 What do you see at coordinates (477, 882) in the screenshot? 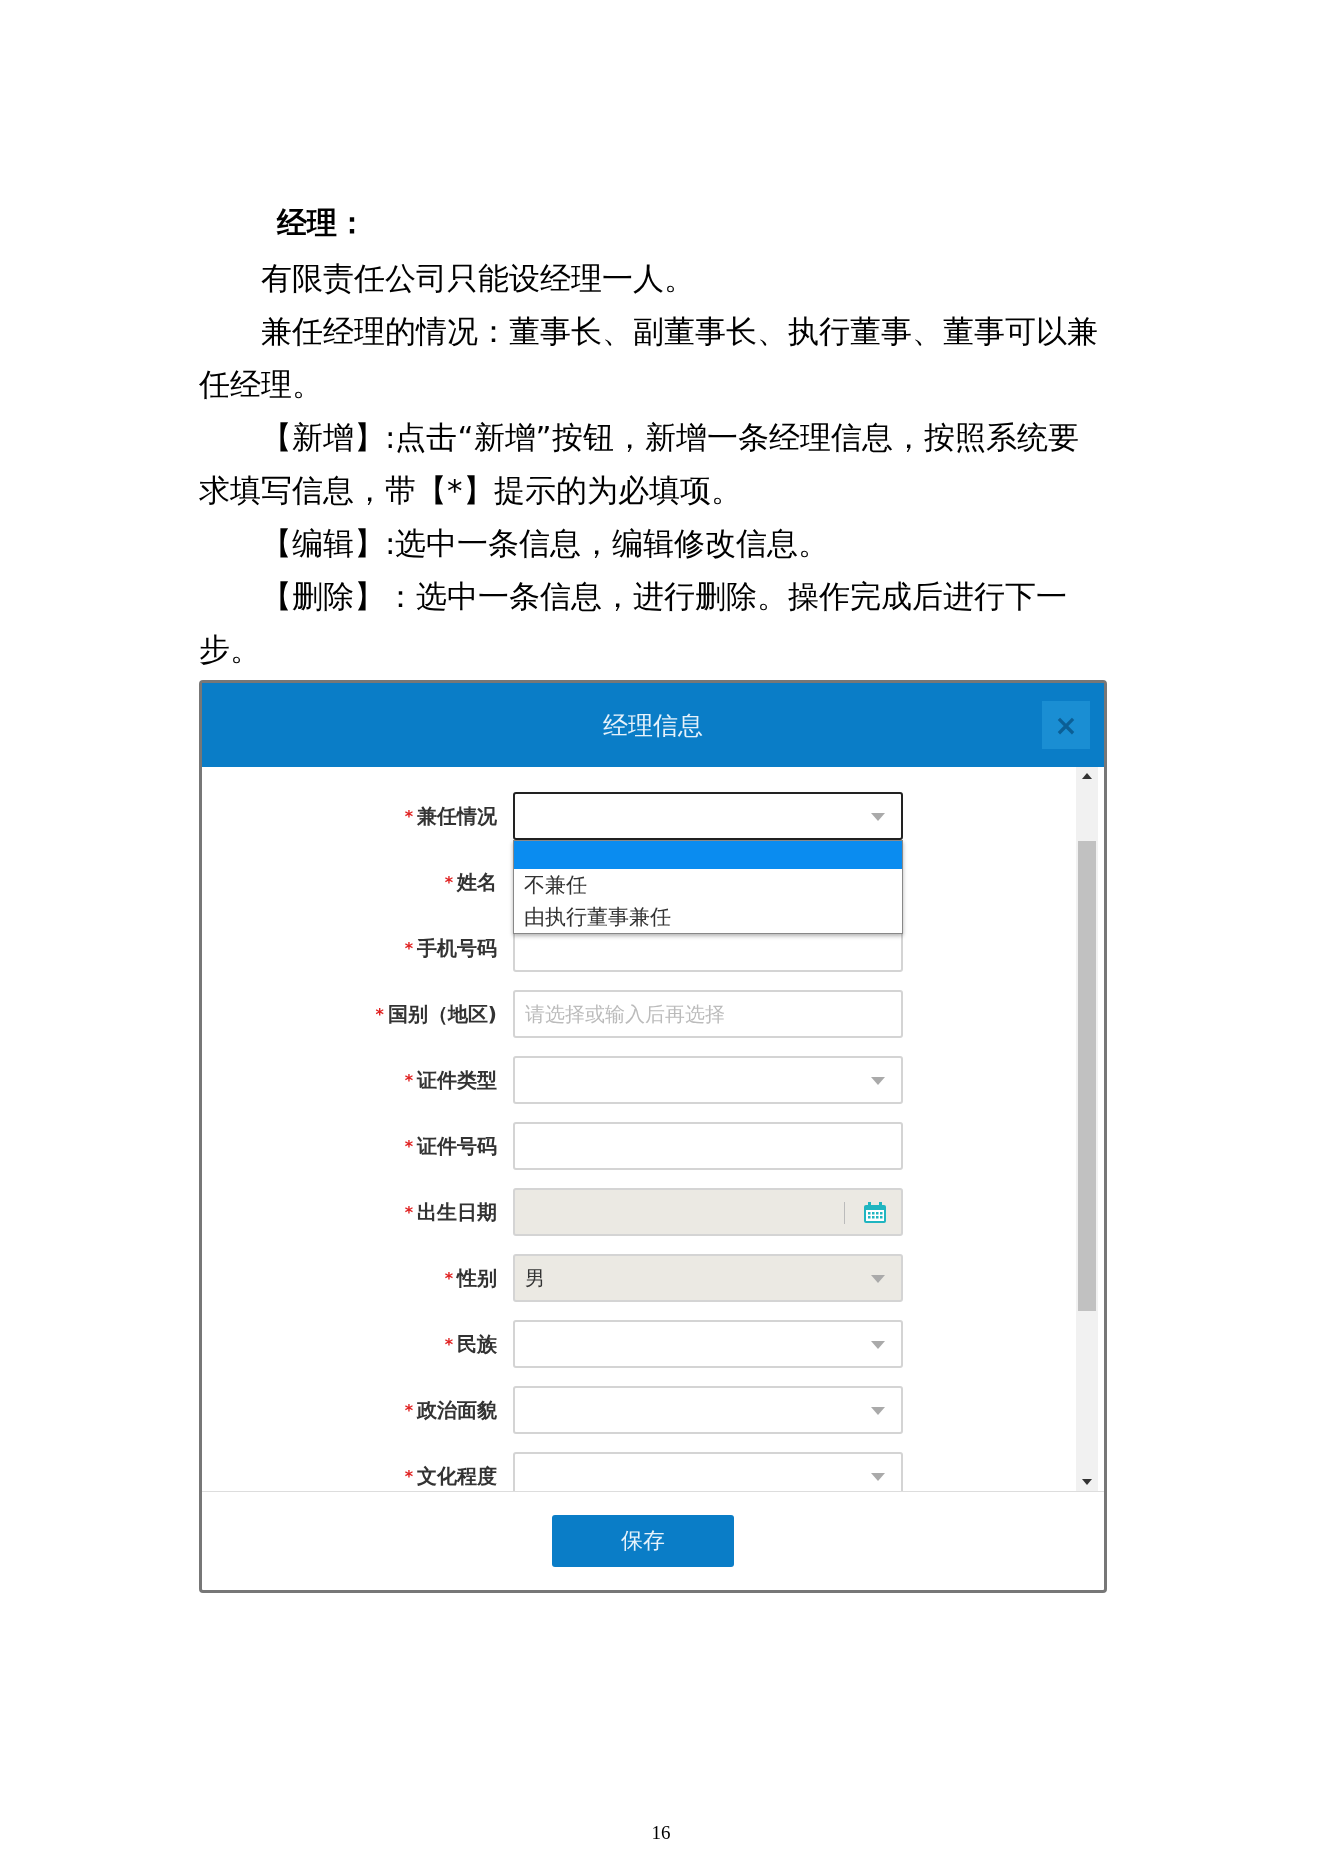
I see `field-label: 姓名` at bounding box center [477, 882].